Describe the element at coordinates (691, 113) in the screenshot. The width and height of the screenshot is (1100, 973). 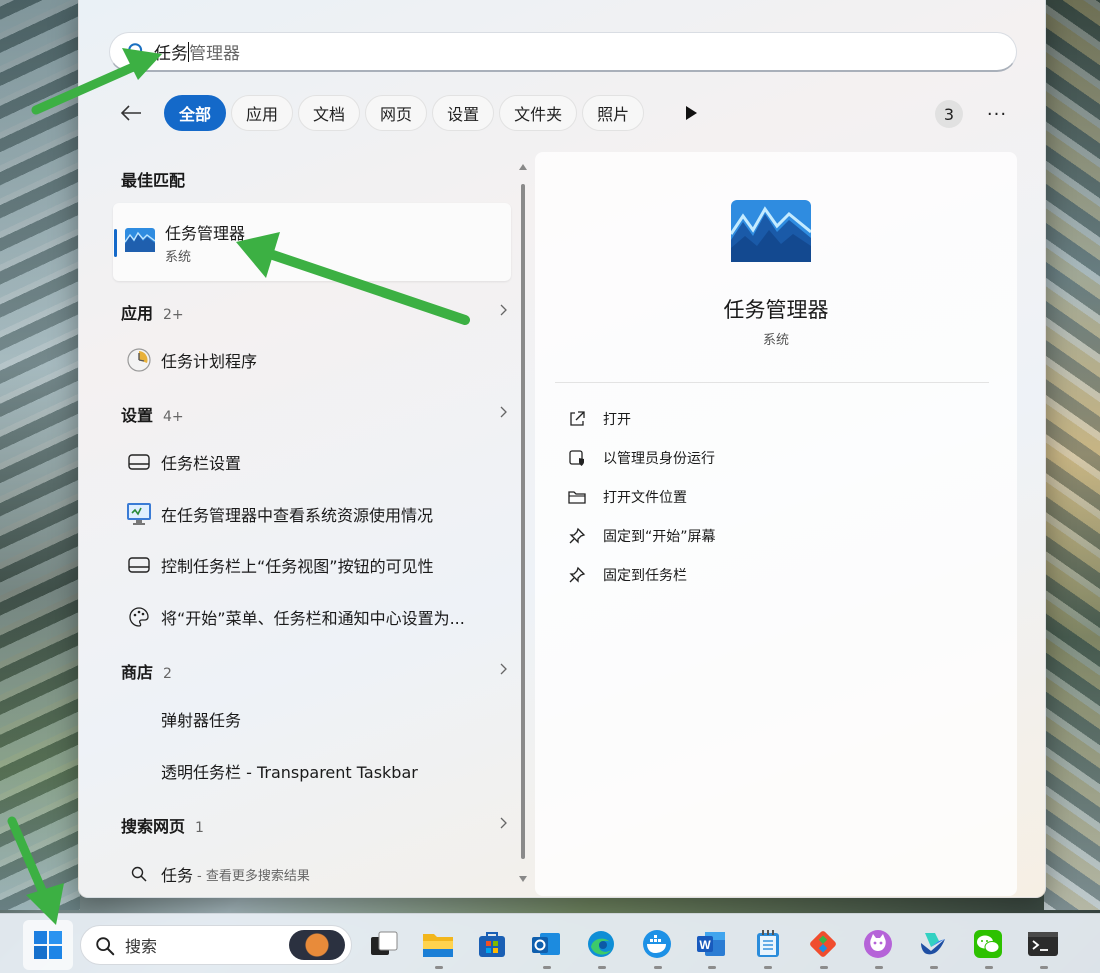
I see `more-filters-play-icon` at that location.